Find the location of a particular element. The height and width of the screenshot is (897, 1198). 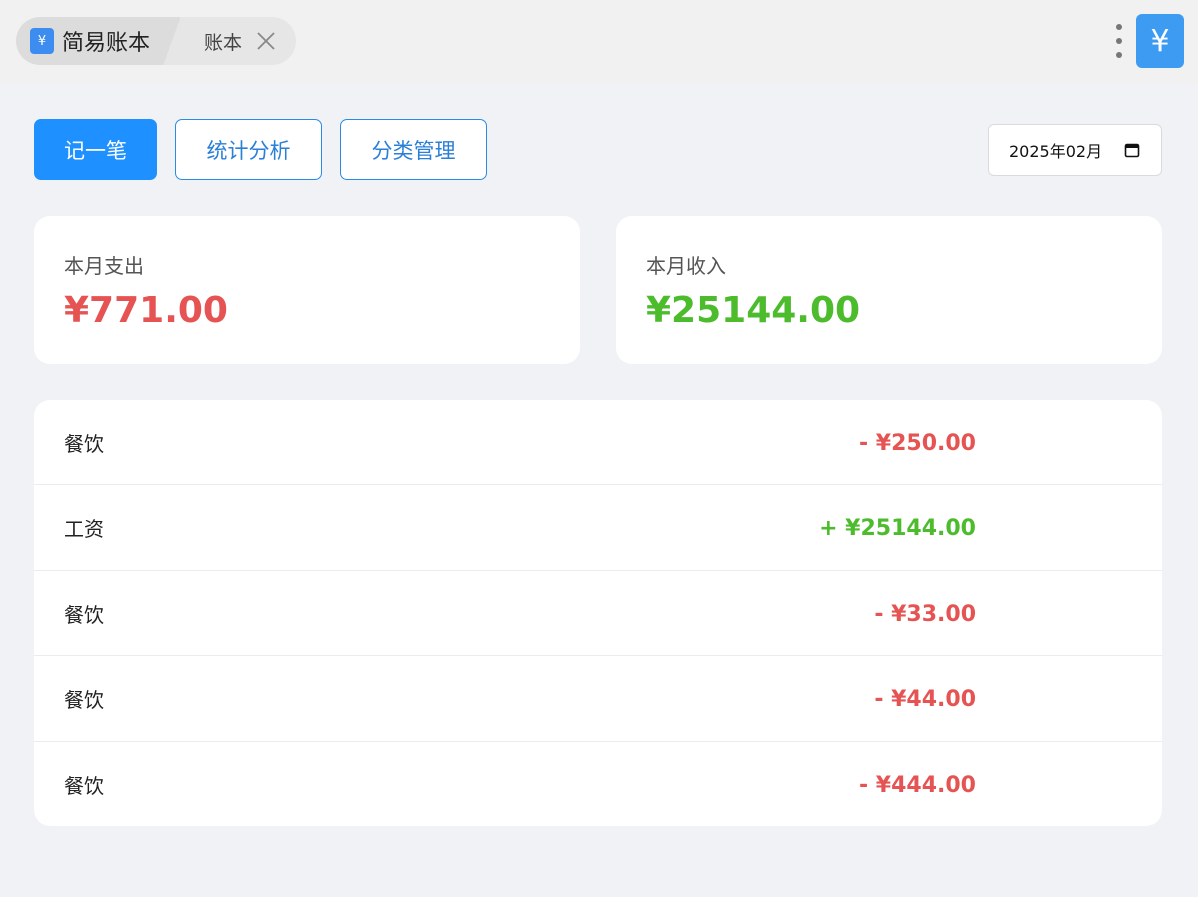

transaction-amount: - ¥33.00 is located at coordinates (925, 614).